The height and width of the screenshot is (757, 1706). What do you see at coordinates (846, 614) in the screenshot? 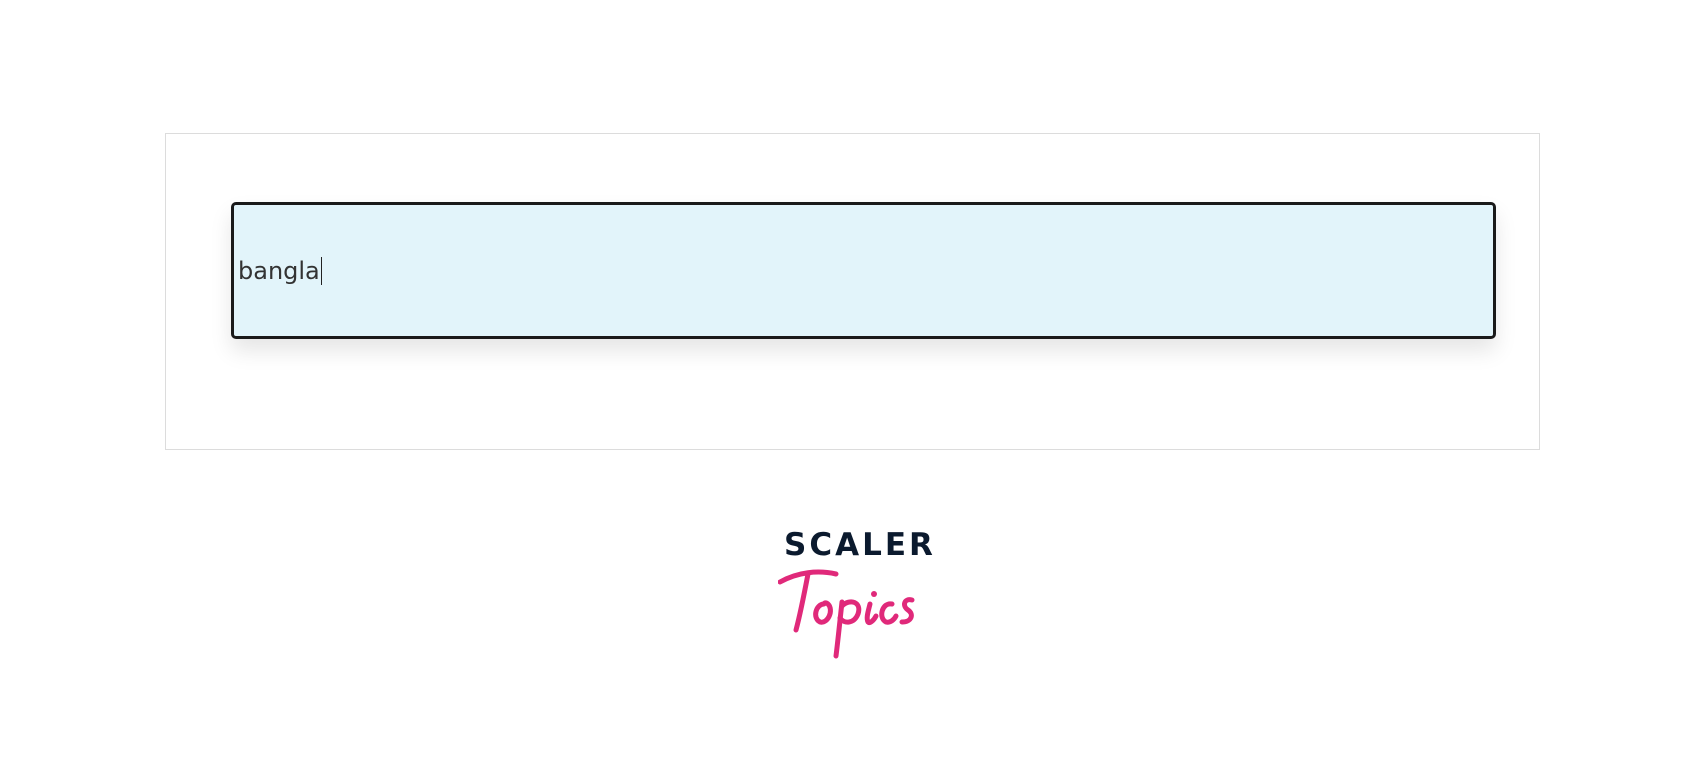
I see `logo-topics-script` at bounding box center [846, 614].